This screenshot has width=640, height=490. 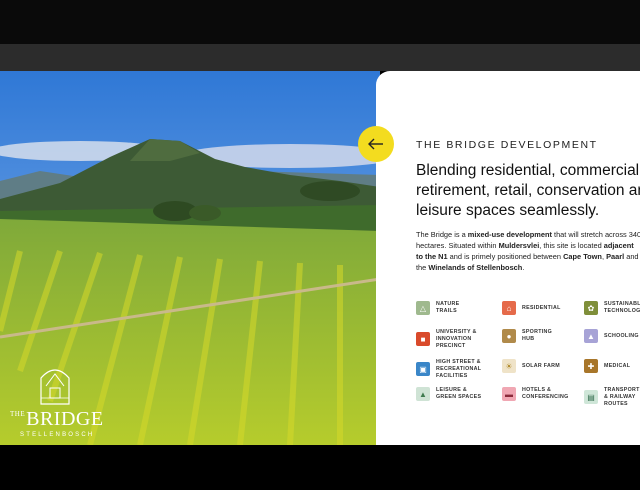 What do you see at coordinates (507, 145) in the screenshot?
I see `section-eyebrow: THE BRIDGE DEVELOPMENT` at bounding box center [507, 145].